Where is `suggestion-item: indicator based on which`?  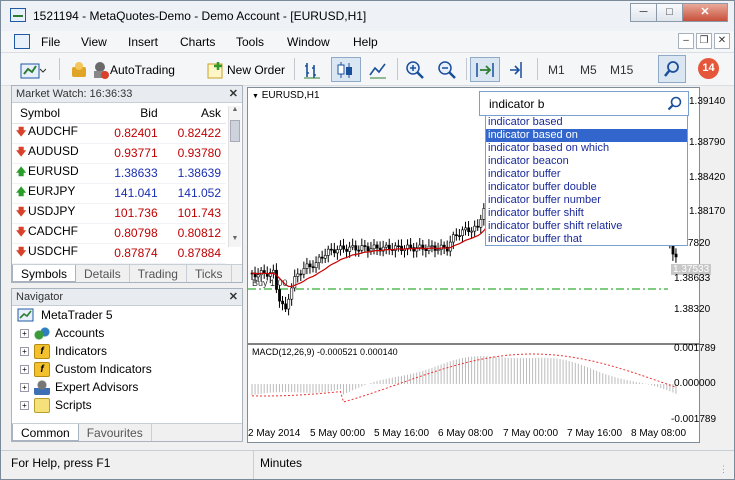 suggestion-item: indicator based on which is located at coordinates (586, 148).